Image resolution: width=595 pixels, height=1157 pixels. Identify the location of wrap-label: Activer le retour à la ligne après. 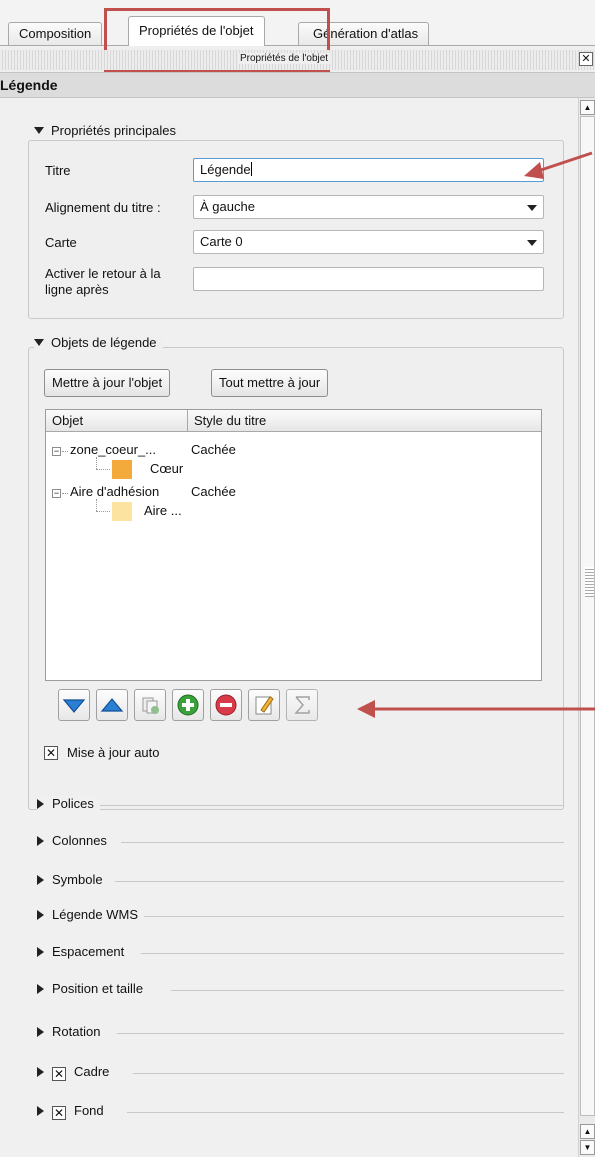
(103, 281).